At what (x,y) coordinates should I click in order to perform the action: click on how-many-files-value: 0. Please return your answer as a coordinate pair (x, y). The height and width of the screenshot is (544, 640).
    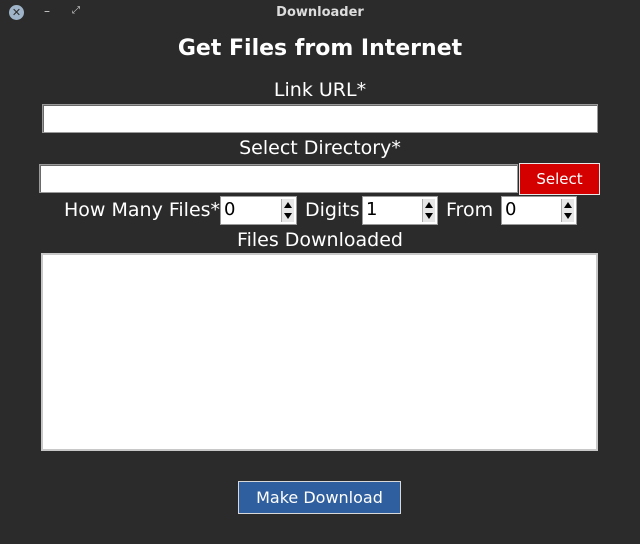
    Looking at the image, I should click on (230, 209).